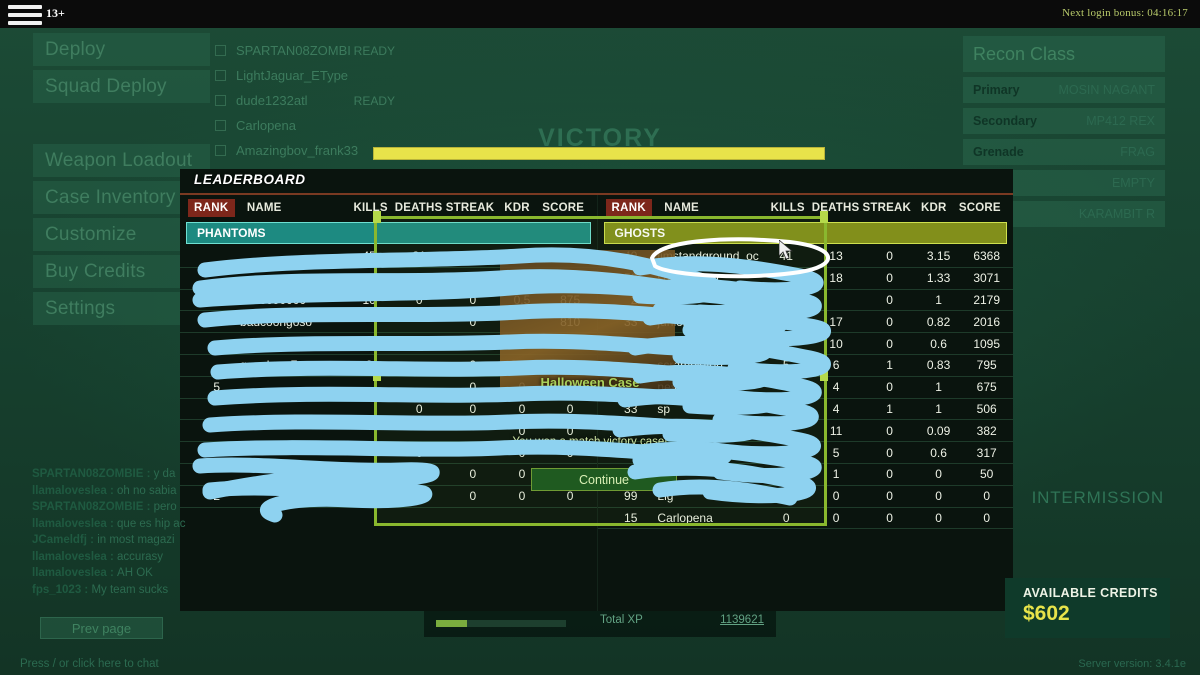 This screenshot has width=1200, height=675. I want to click on cell-score: 795, so click(986, 365).